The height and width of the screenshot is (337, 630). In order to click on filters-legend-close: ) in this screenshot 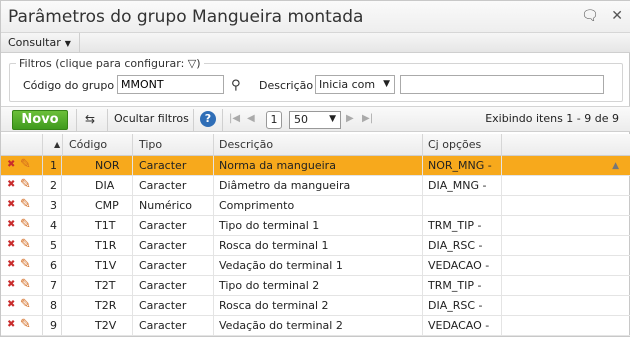, I will do `click(198, 63)`.